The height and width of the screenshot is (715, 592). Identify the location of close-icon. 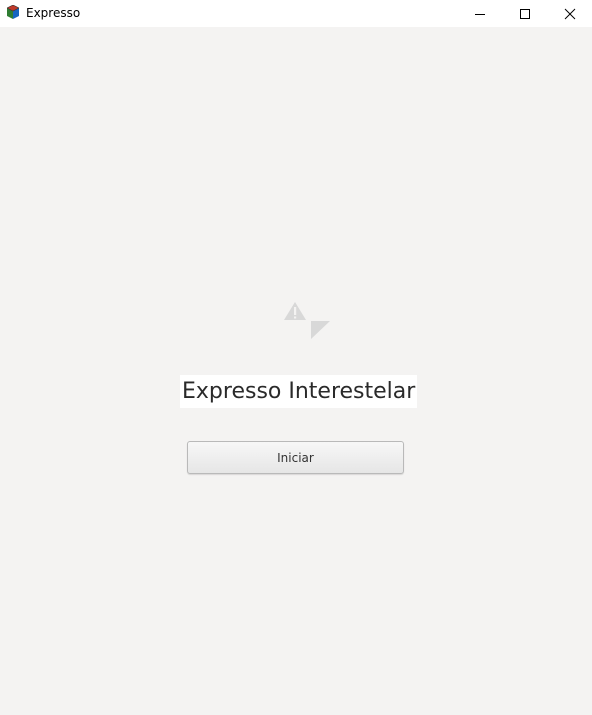
(570, 13).